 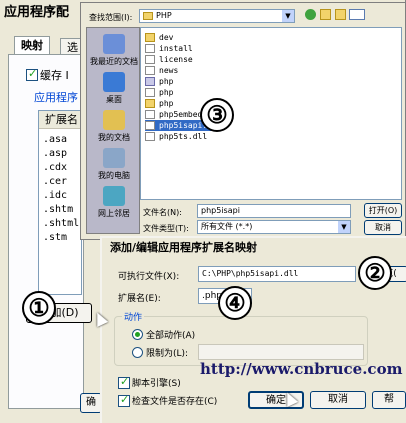 What do you see at coordinates (184, 247) in the screenshot?
I see `dialog-title: 添加/编辑应用程序扩展名映射` at bounding box center [184, 247].